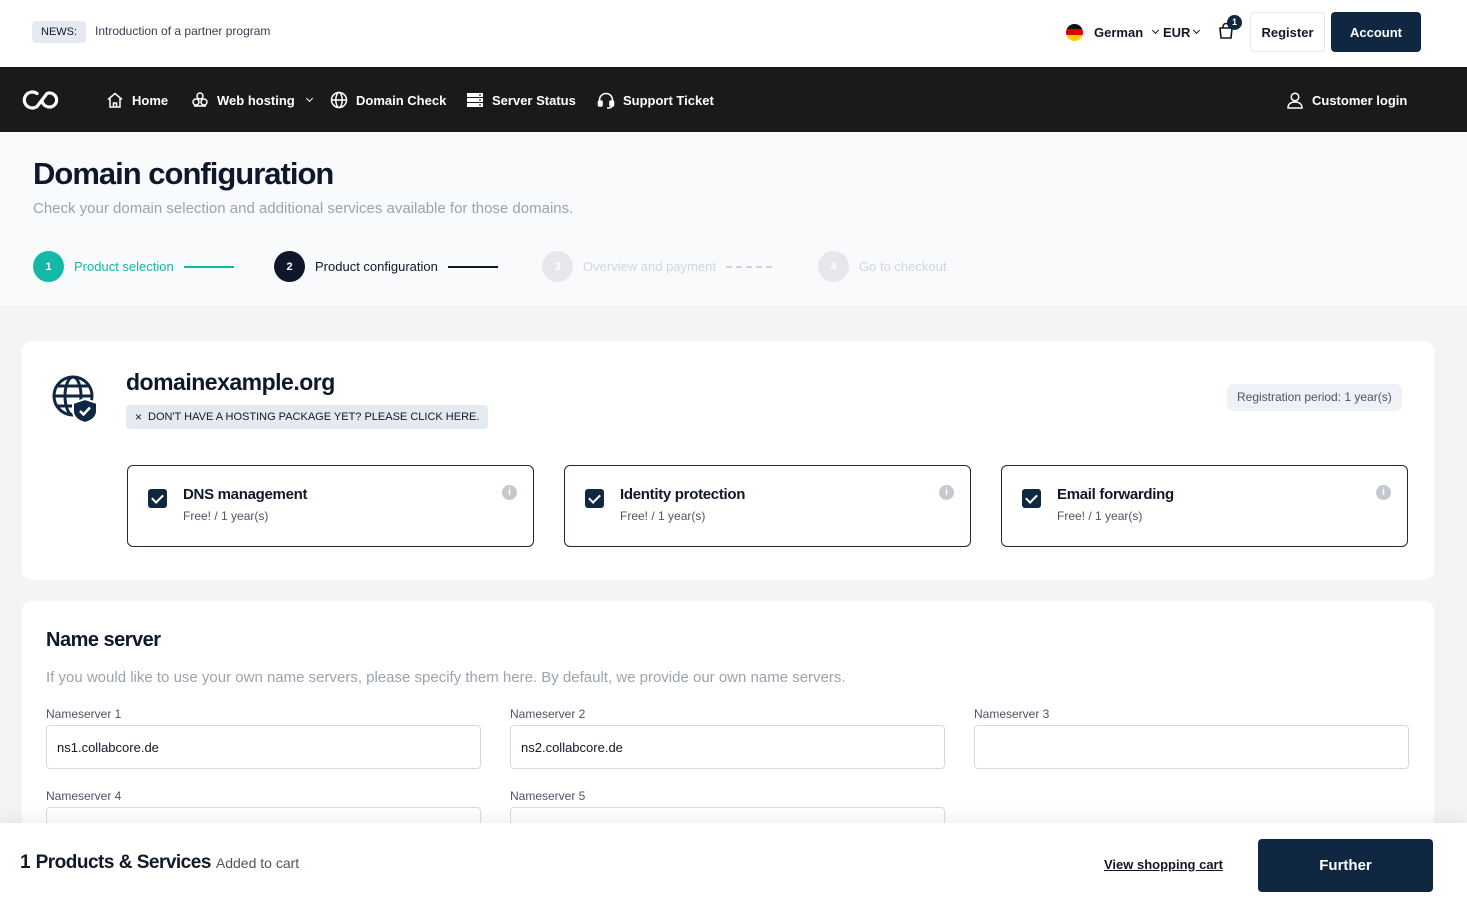  I want to click on nav-support-ticket: Support Ticket, so click(655, 100).